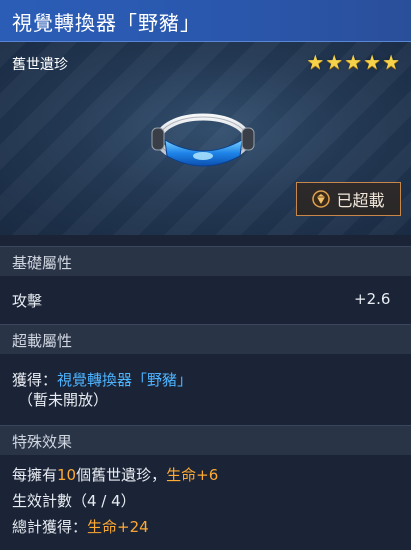 The height and width of the screenshot is (550, 411). I want to click on effect-text: 每擁有, so click(35, 475).